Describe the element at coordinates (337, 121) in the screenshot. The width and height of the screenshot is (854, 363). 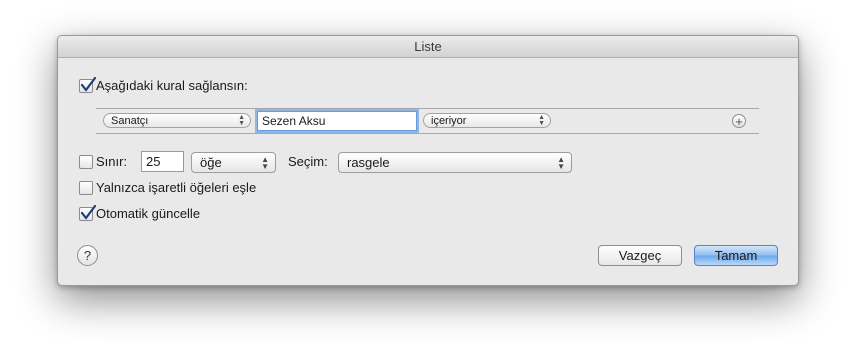
I see `rule-value-field: Sezen Aksu` at that location.